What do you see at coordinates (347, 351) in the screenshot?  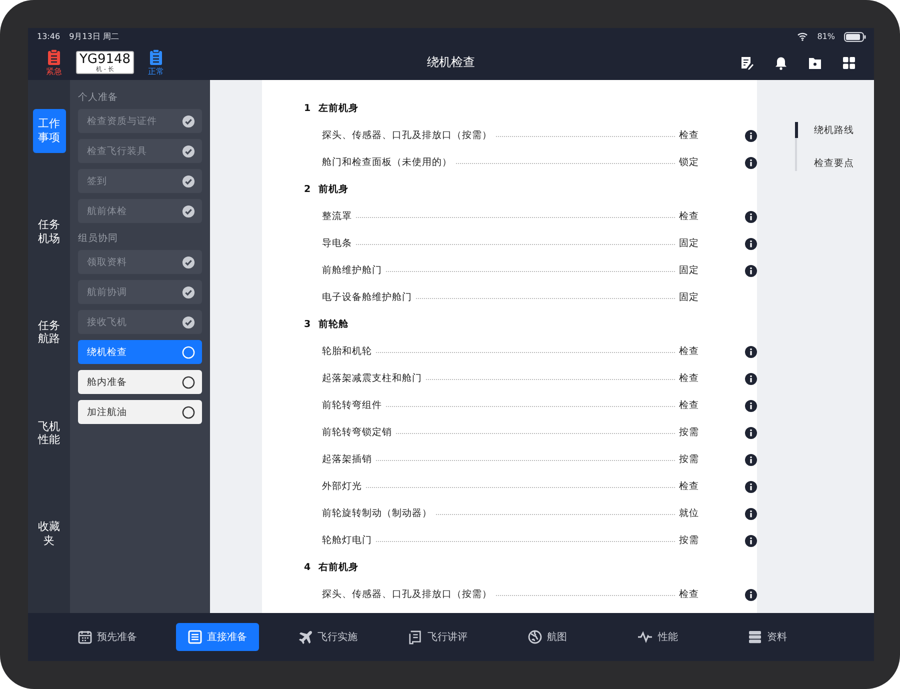 I see `check-item: 轮胎和机轮` at bounding box center [347, 351].